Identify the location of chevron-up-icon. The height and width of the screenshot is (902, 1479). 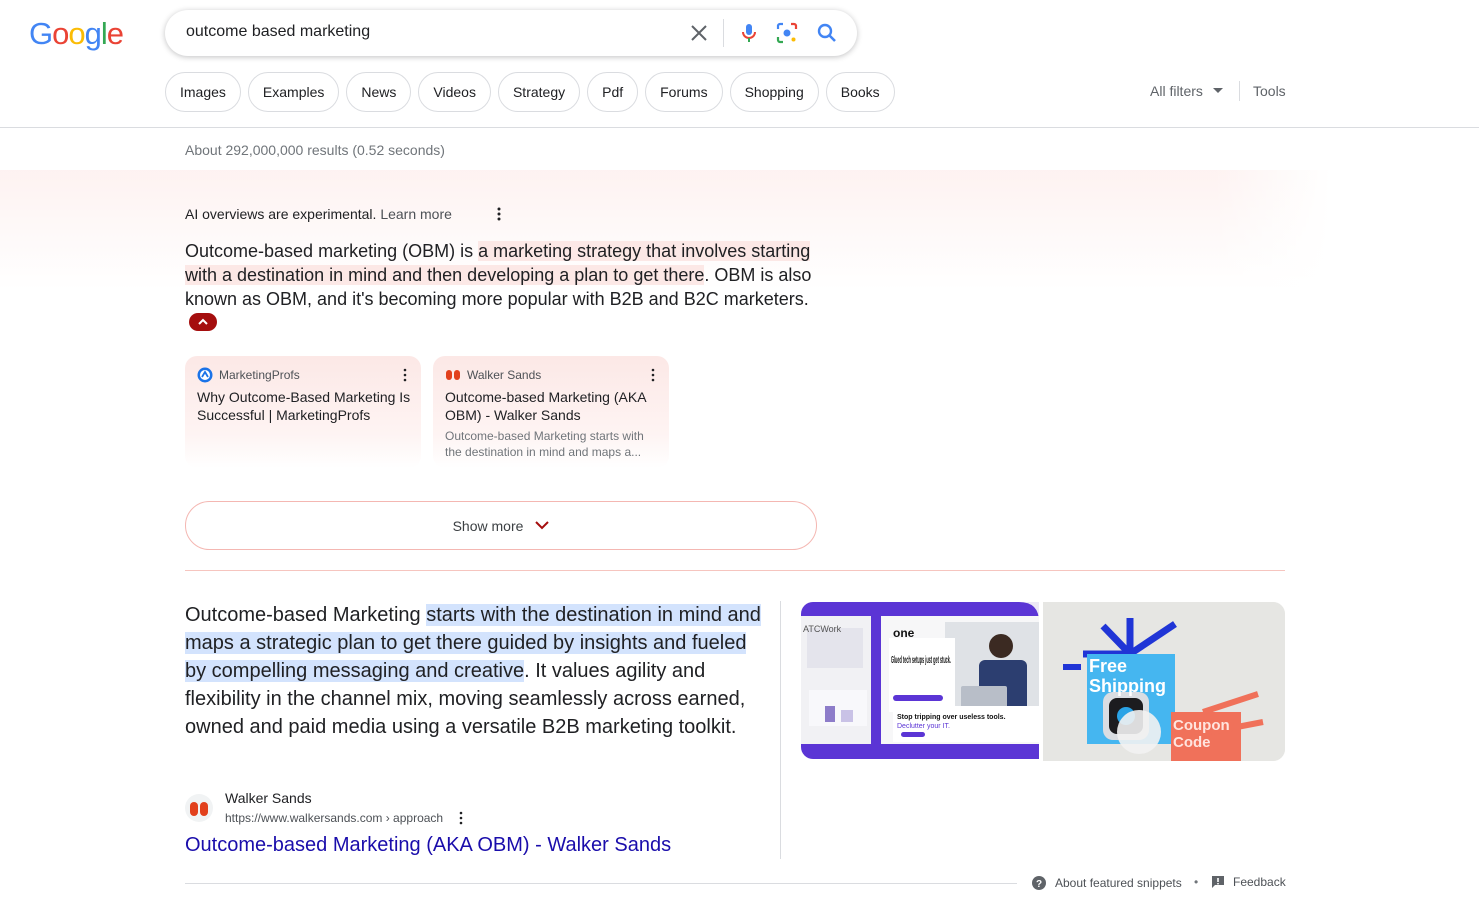
(203, 321).